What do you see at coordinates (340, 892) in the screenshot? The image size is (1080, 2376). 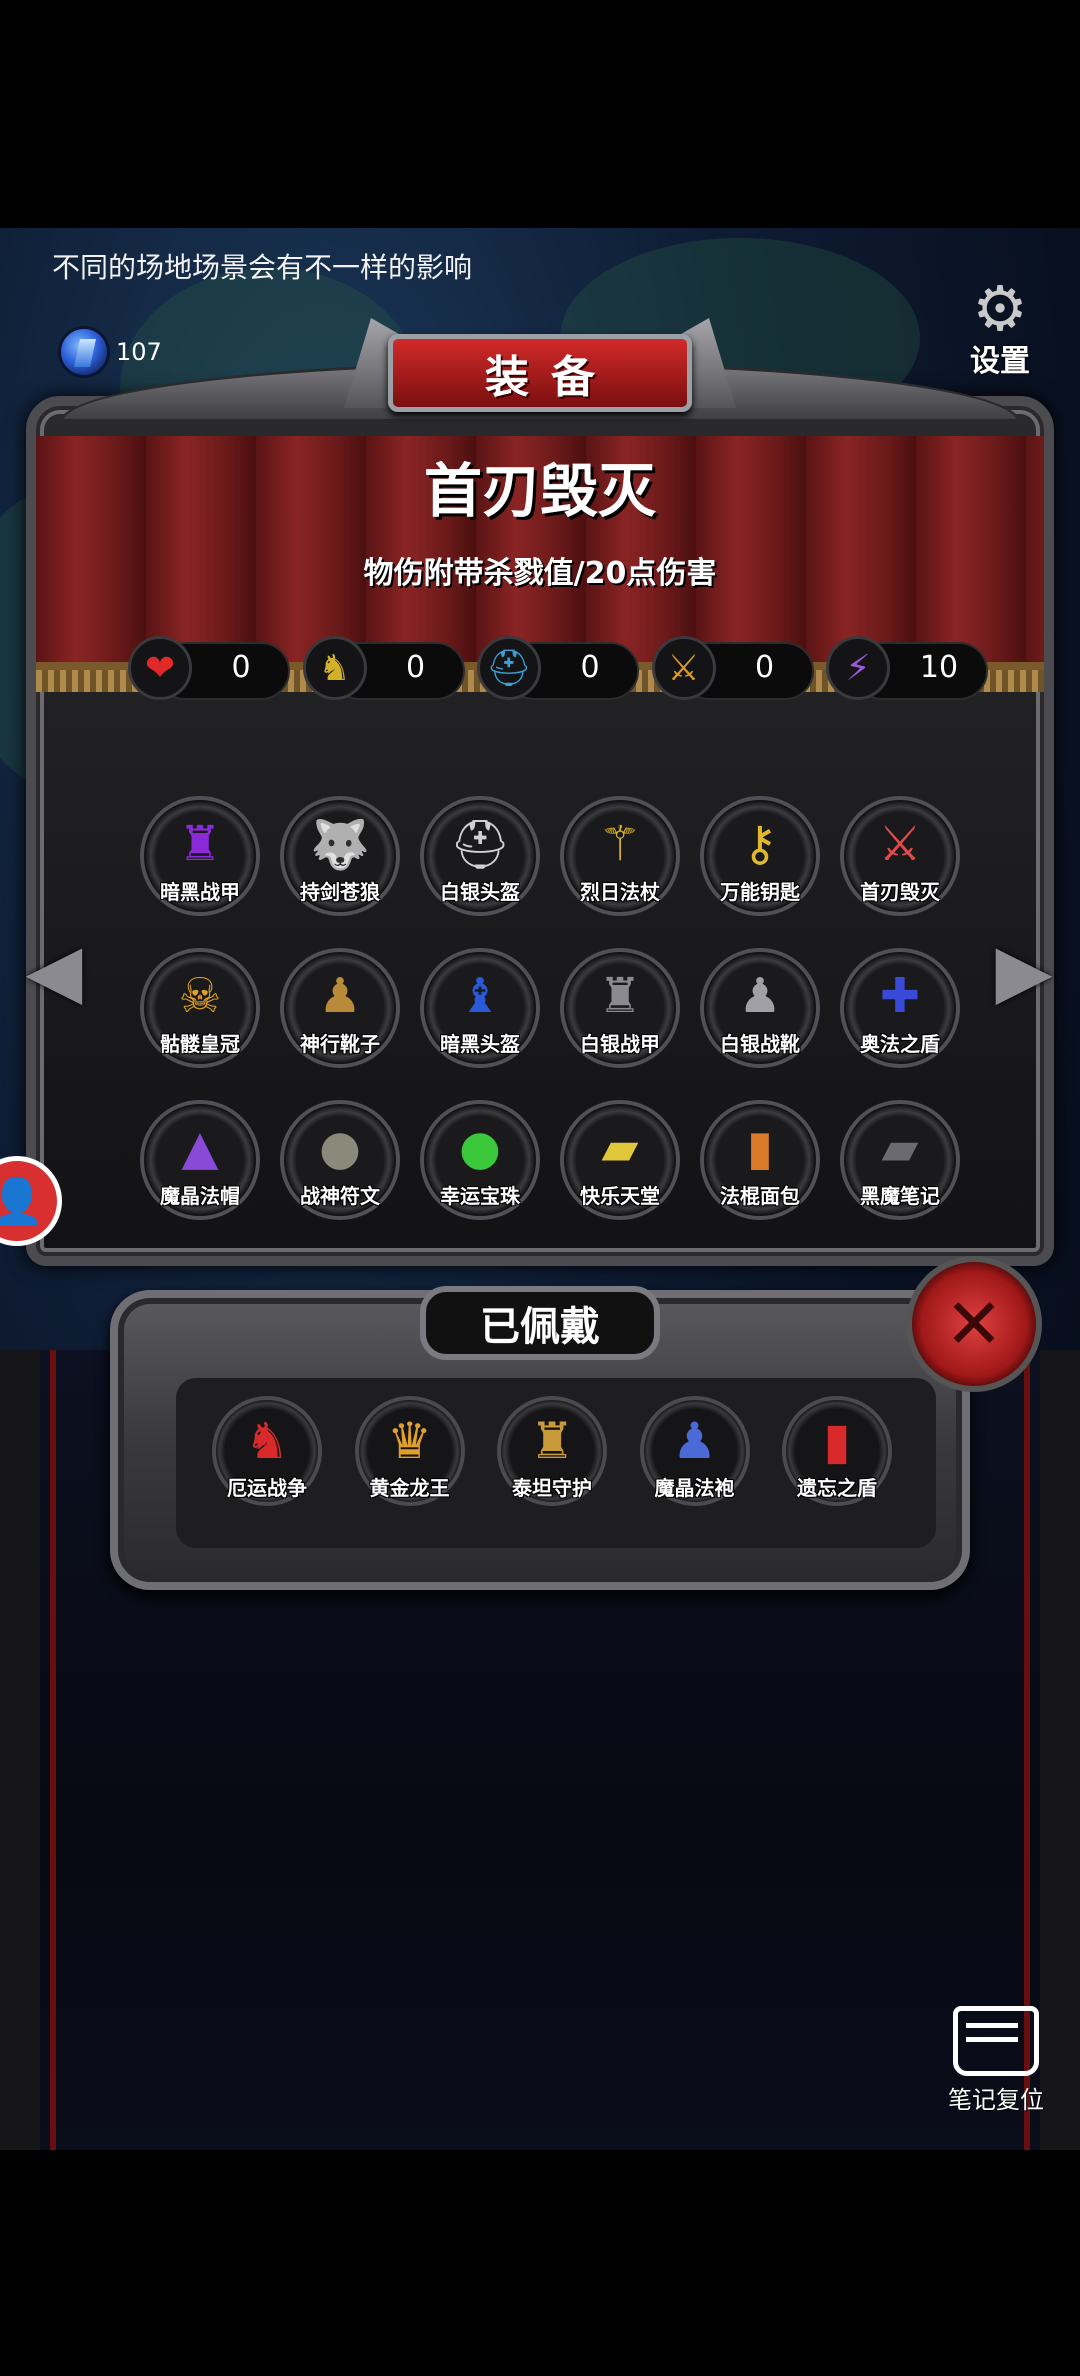 I see `slot-label: 持剑苍狼` at bounding box center [340, 892].